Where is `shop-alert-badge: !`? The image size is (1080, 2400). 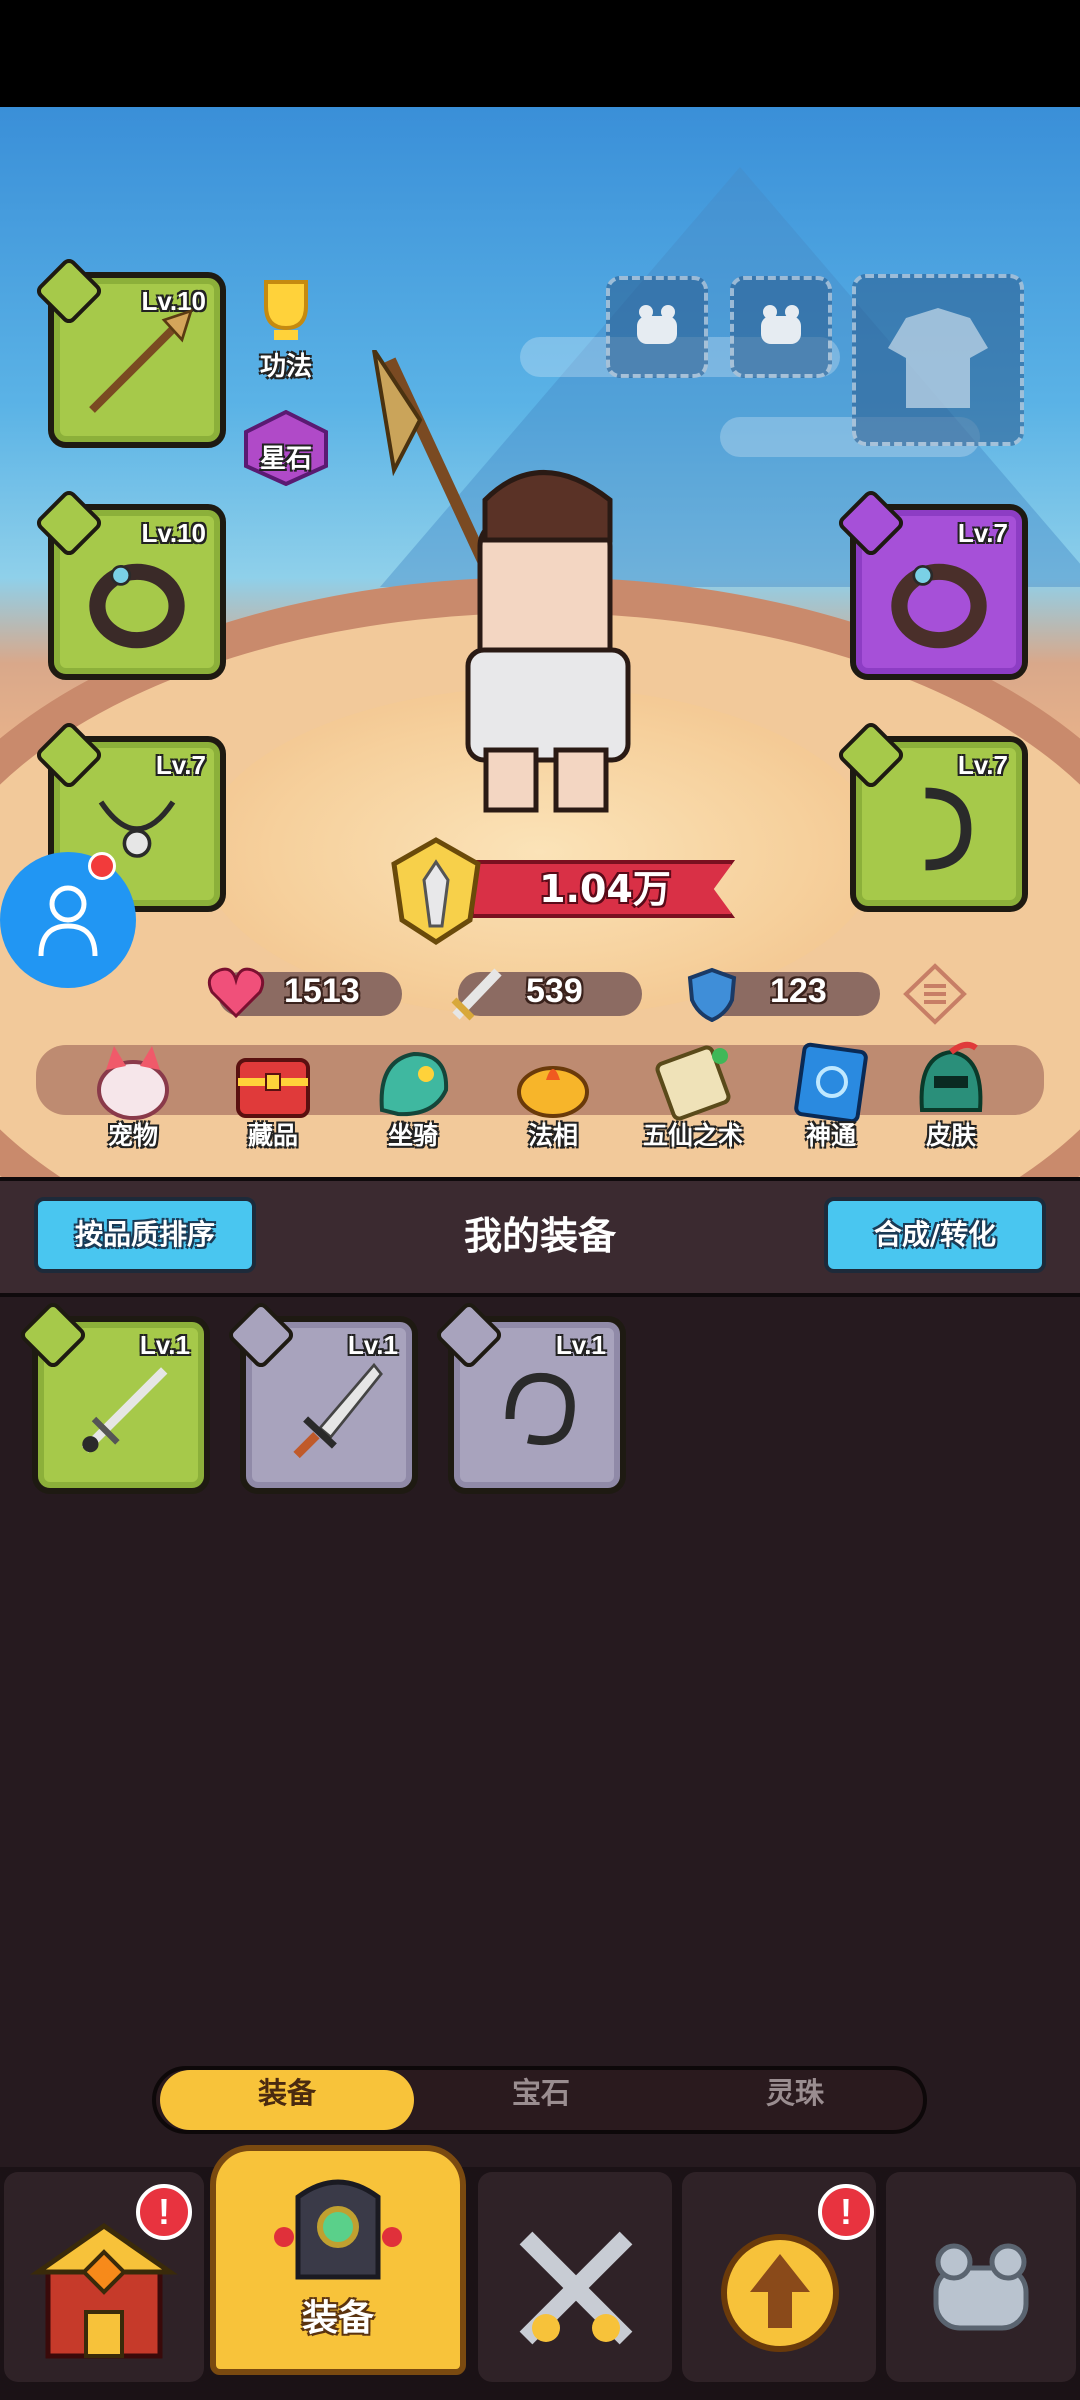 shop-alert-badge: ! is located at coordinates (164, 2212).